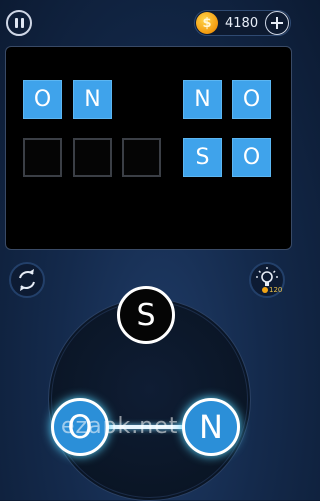 The image size is (320, 501). What do you see at coordinates (265, 290) in the screenshot?
I see `coin-icon` at bounding box center [265, 290].